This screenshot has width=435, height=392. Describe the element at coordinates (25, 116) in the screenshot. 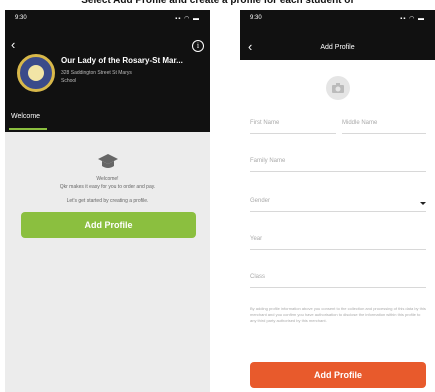

I see `tab-welcome: Welcome` at that location.